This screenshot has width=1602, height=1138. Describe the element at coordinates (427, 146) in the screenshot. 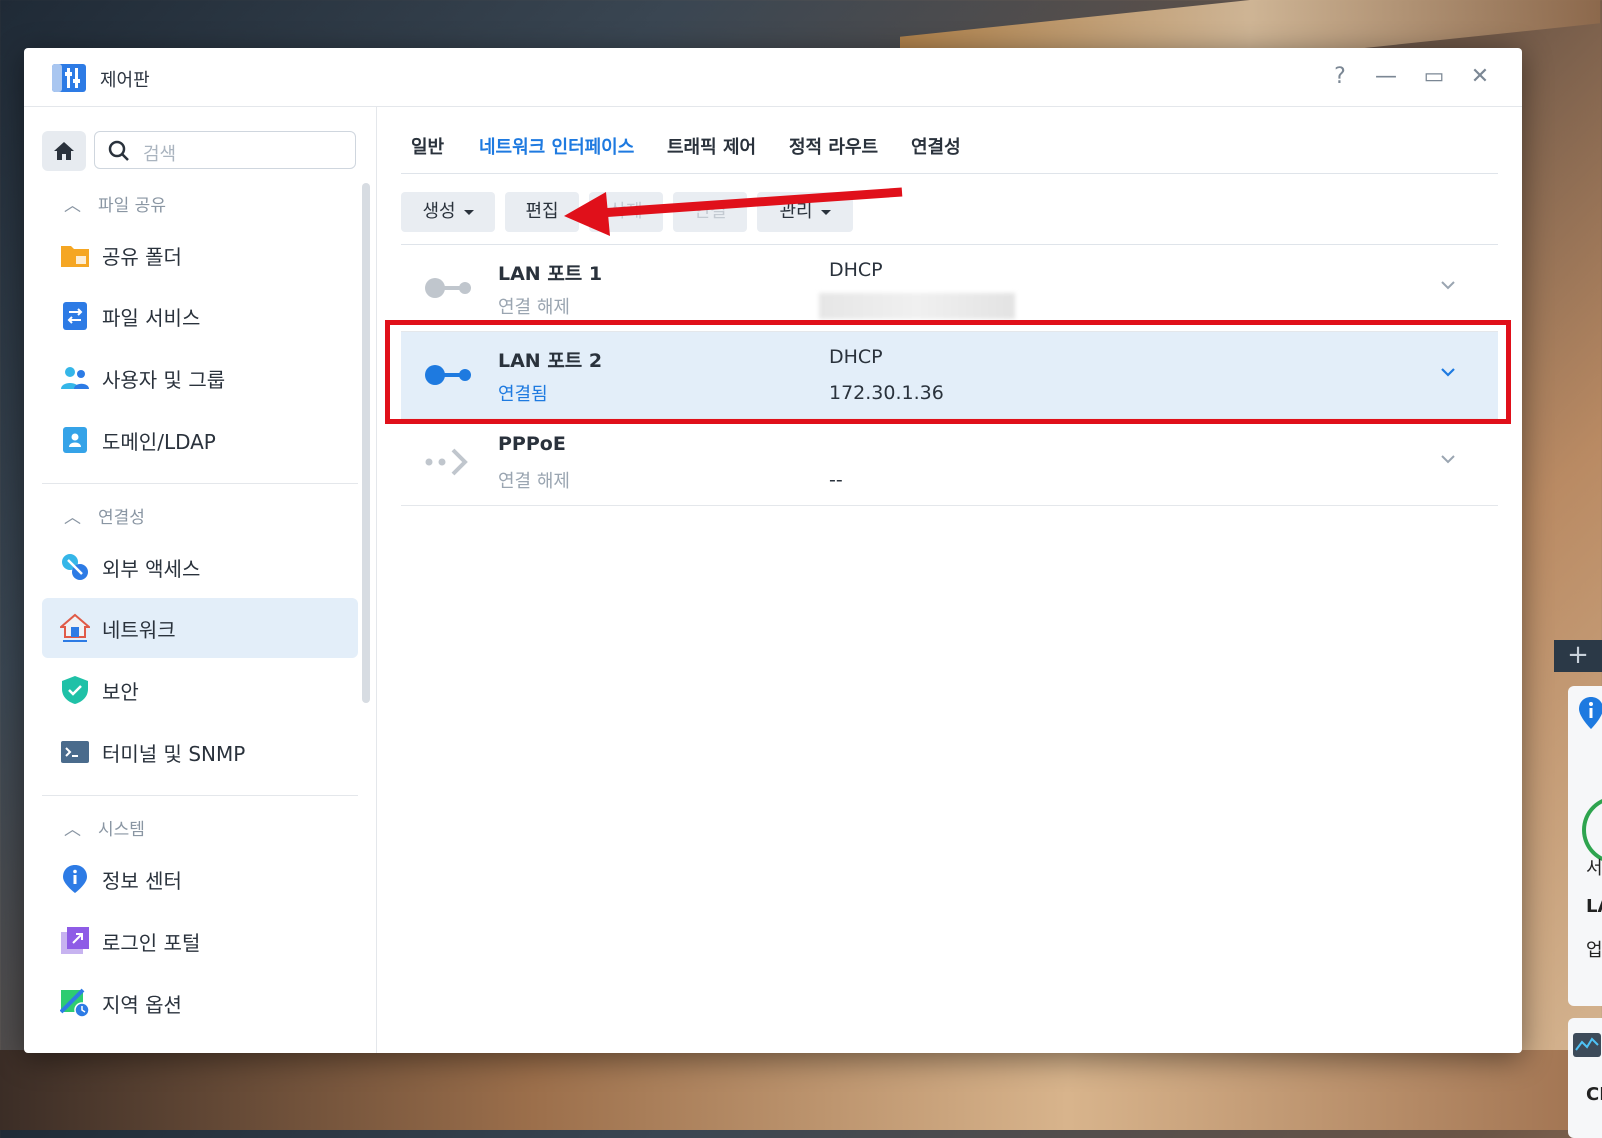

I see `tab-general: 일반` at that location.